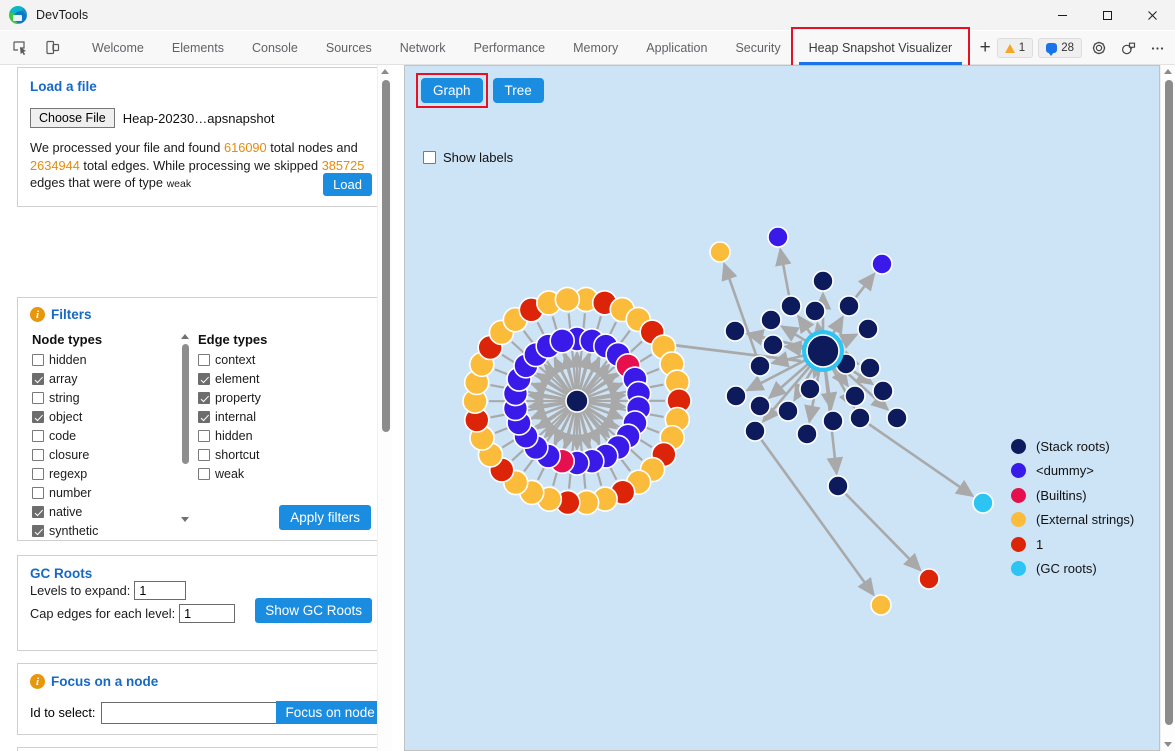  Describe the element at coordinates (273, 473) in the screenshot. I see `edge-type-weak: weak` at that location.